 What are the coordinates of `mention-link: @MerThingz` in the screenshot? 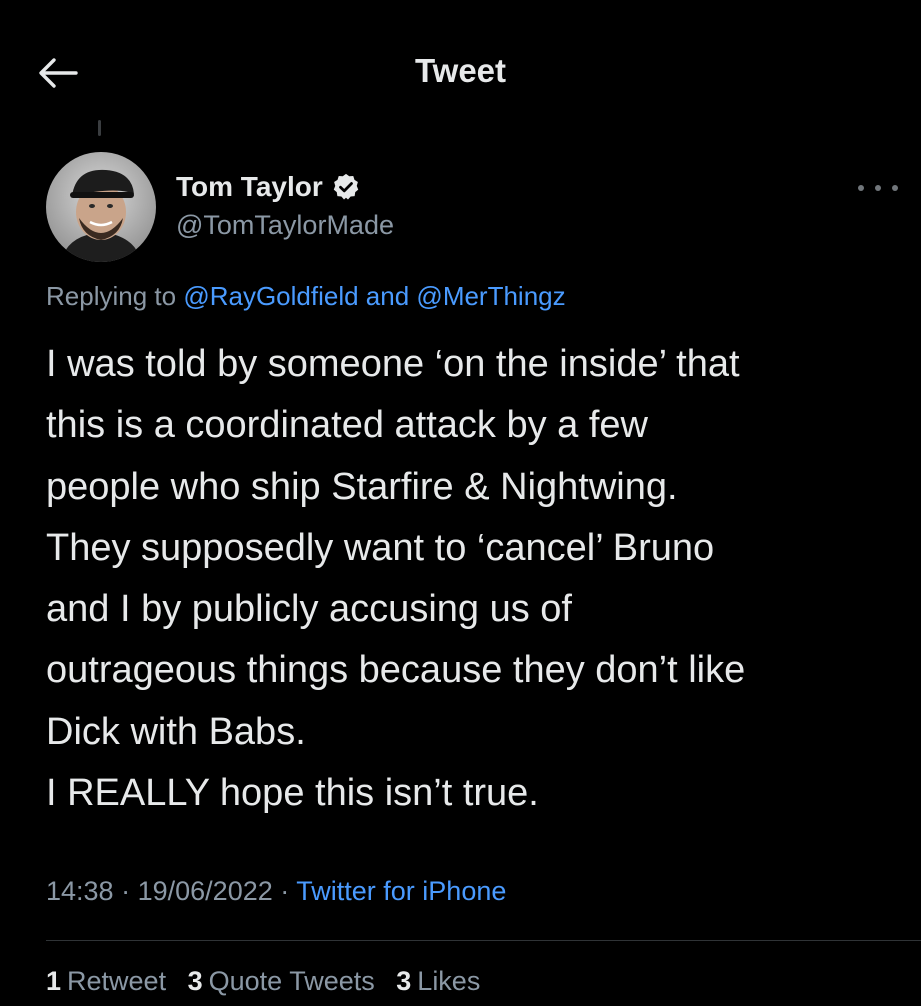 It's located at (490, 296).